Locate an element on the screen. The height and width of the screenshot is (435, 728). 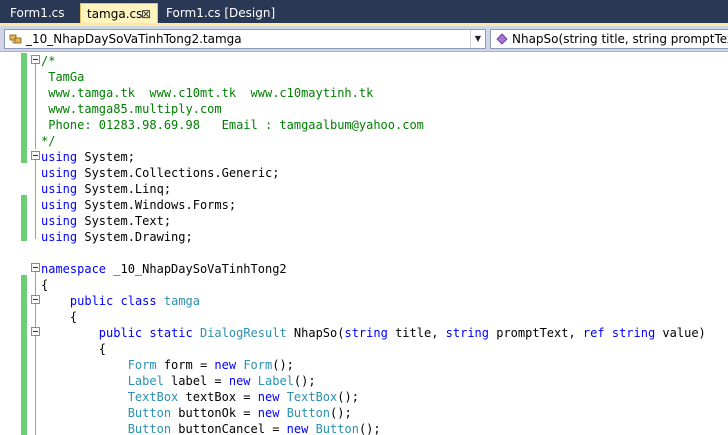
code-line: using System.Collections.Generic; is located at coordinates (160, 173).